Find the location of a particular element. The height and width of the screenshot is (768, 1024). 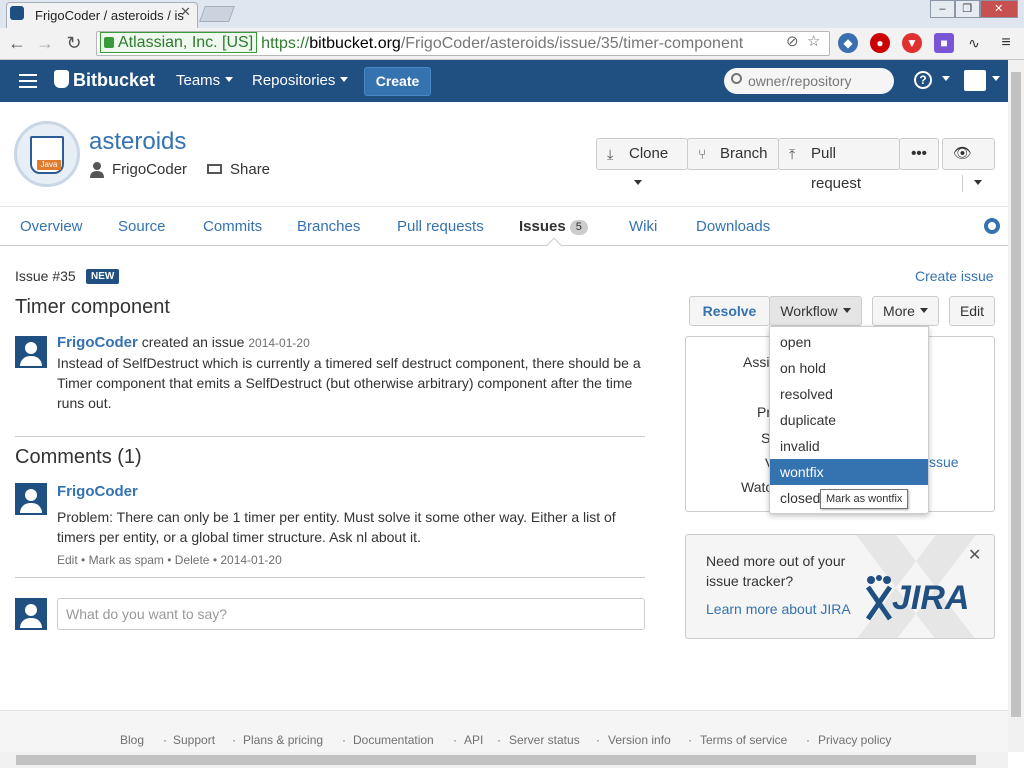

more-actions-button: ••• is located at coordinates (919, 154).